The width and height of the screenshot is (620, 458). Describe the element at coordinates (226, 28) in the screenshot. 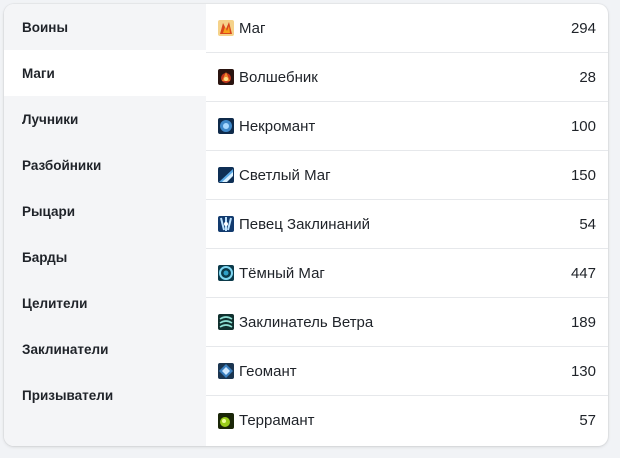

I see `fire-mage-icon` at that location.